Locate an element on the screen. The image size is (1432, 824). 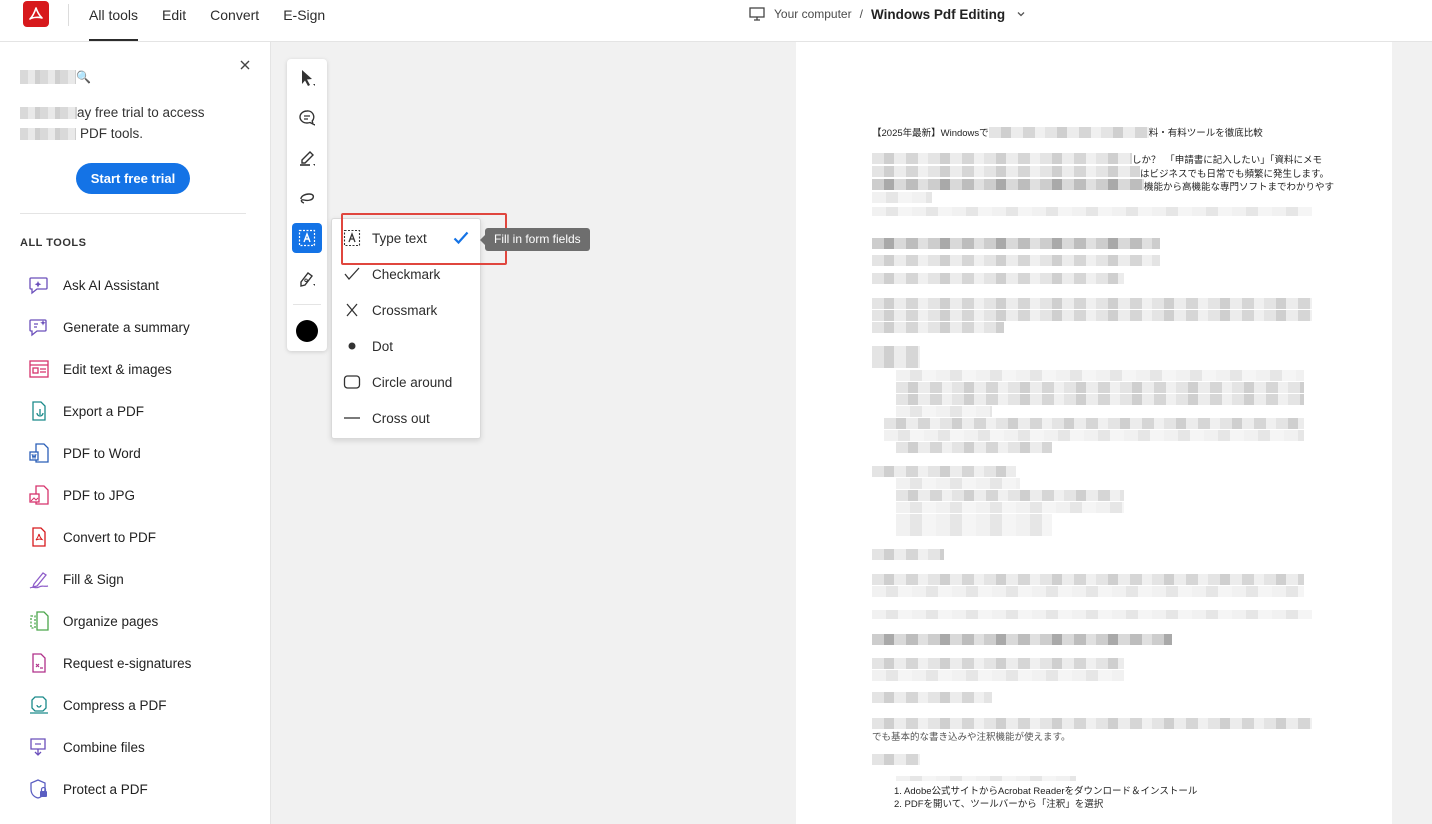
tool-label: Protect a PDF is located at coordinates (105, 789).